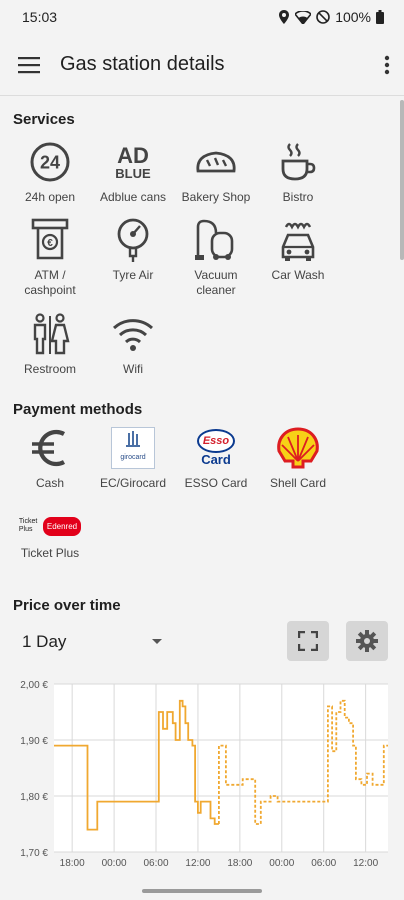 The height and width of the screenshot is (900, 404). Describe the element at coordinates (30, 65) in the screenshot. I see `hamburger-menu-icon` at that location.